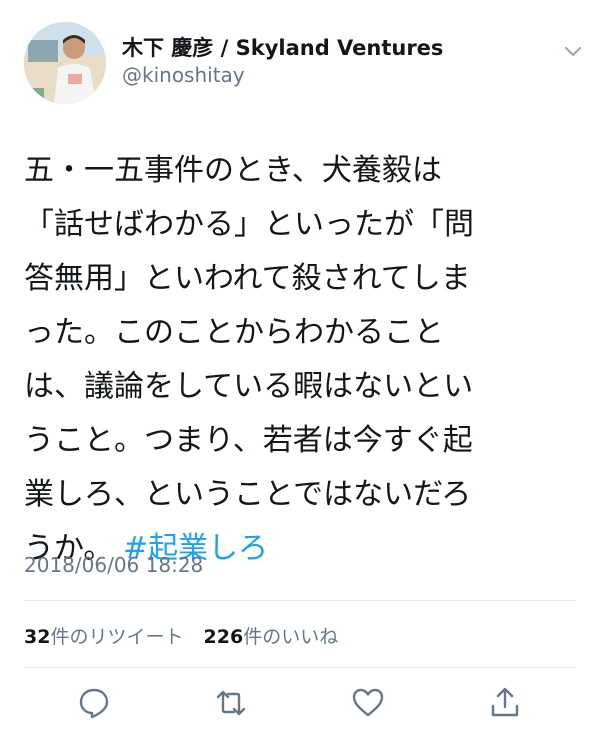 This screenshot has width=600, height=740. Describe the element at coordinates (231, 703) in the screenshot. I see `retweet-icon` at that location.